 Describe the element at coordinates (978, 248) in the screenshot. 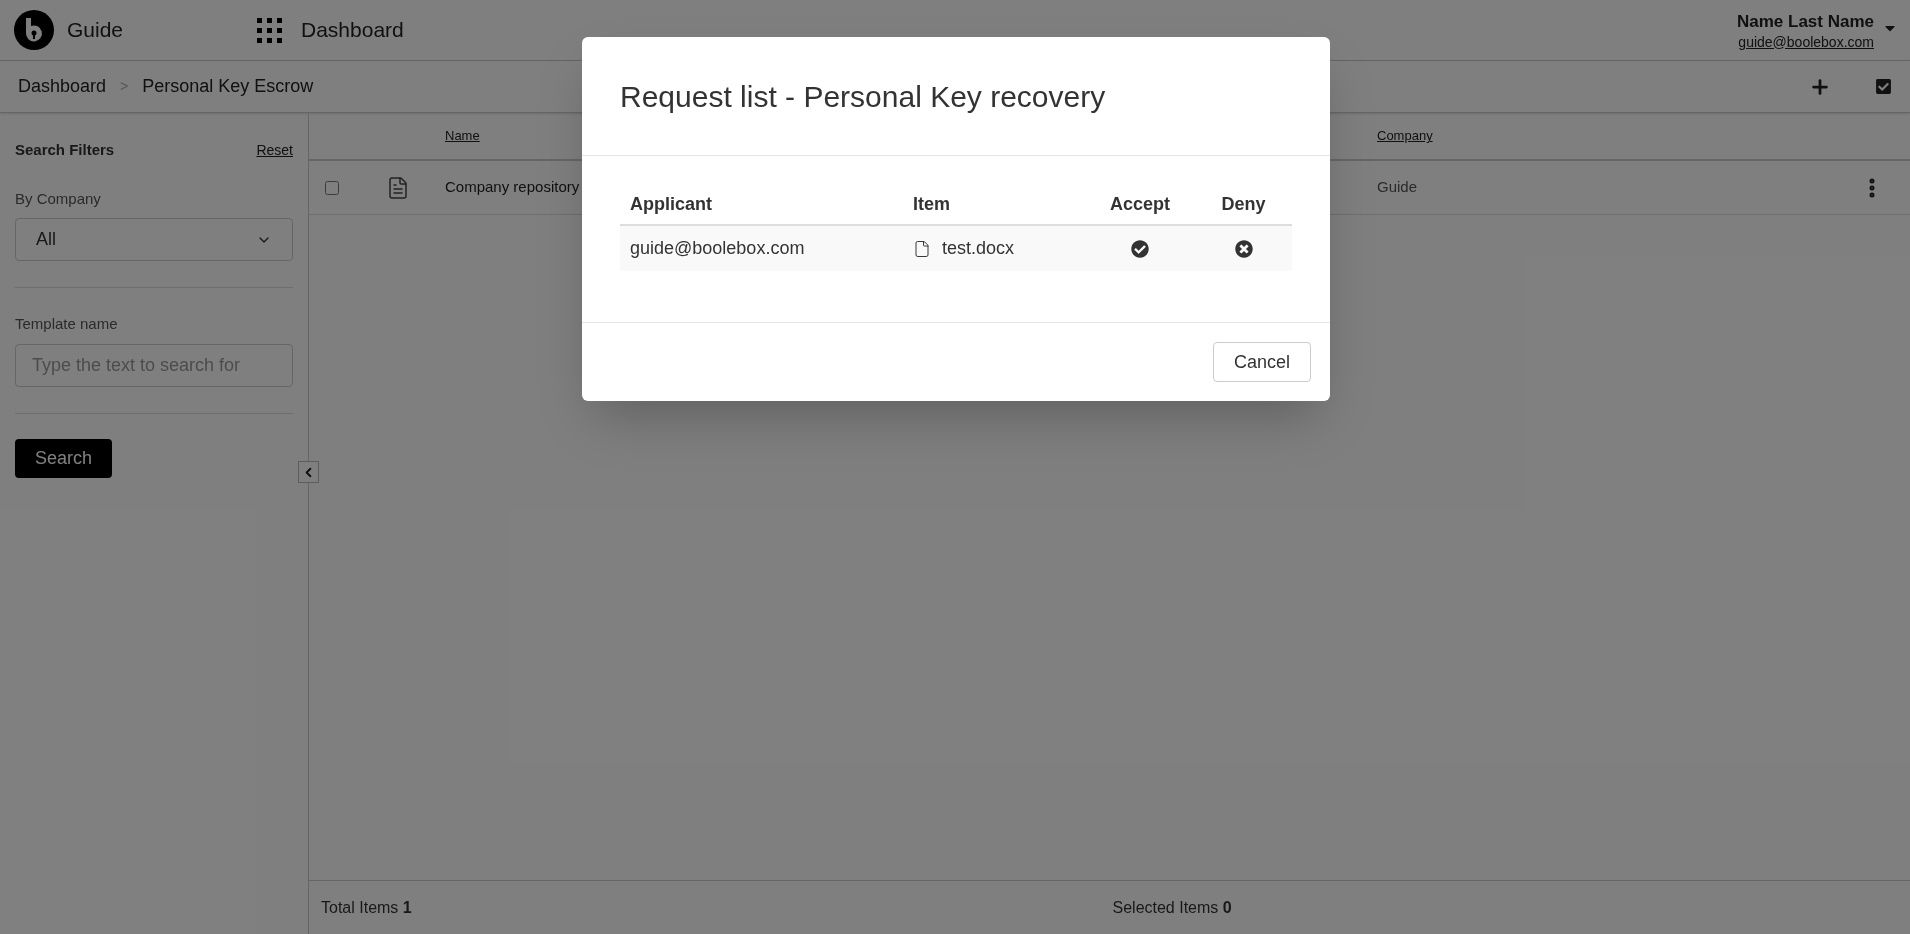

I see `item-cell-text: test.docx` at that location.